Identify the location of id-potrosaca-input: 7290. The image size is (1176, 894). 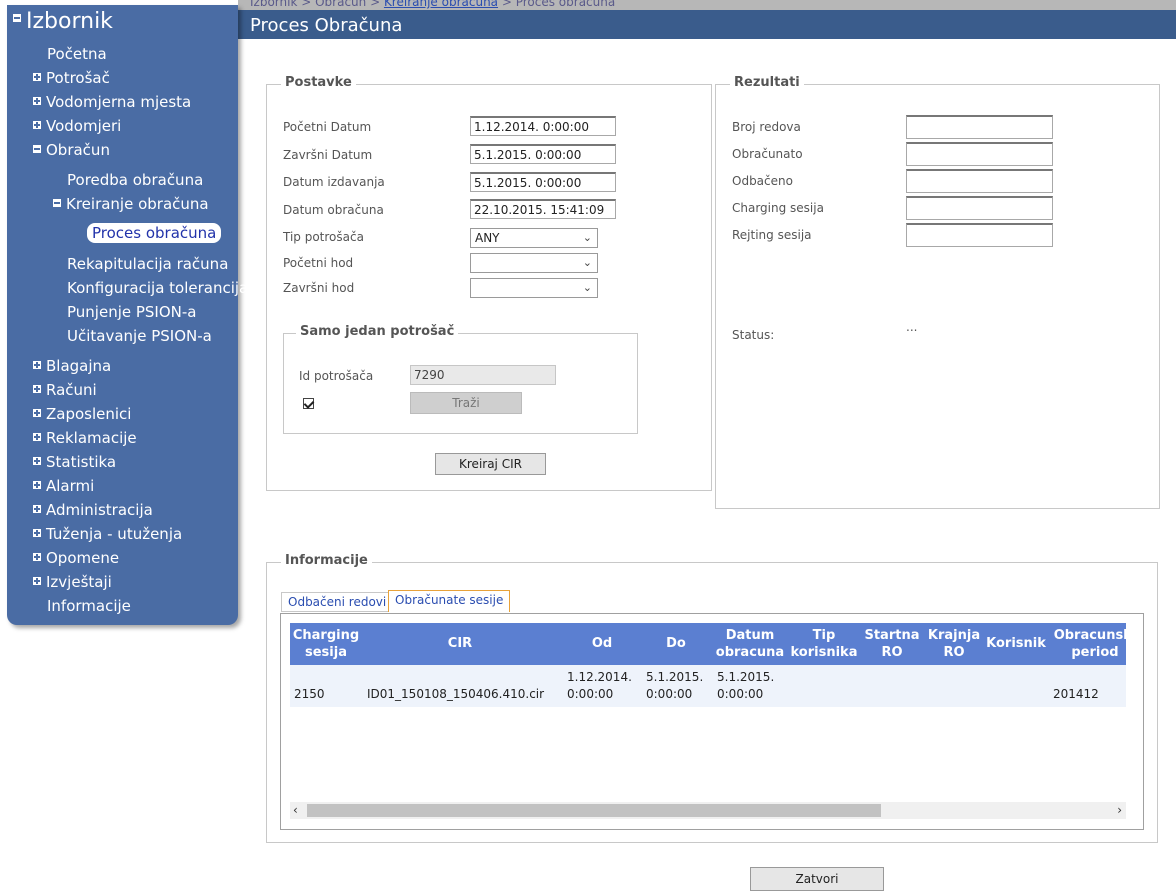
(483, 375).